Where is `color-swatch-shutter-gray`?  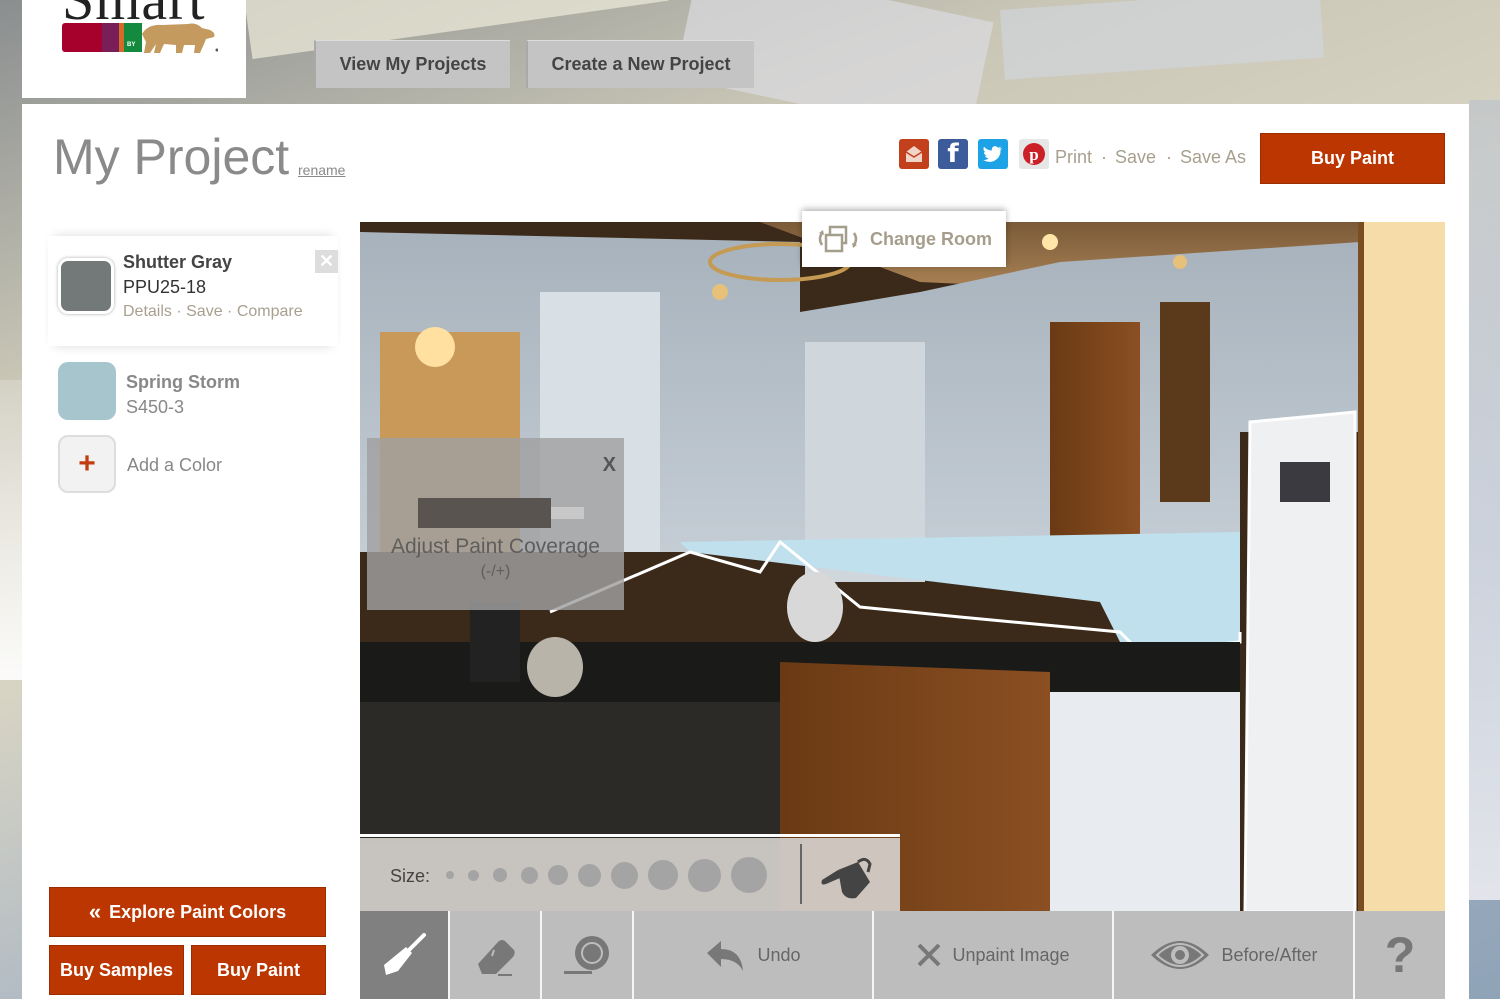 color-swatch-shutter-gray is located at coordinates (86, 286).